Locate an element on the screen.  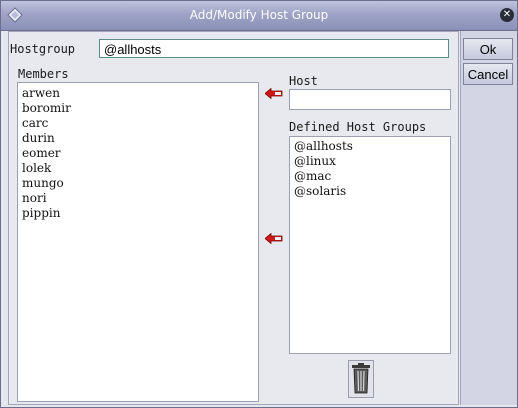
title-bar: Add/Modify Host Group ✕ is located at coordinates (259, 16).